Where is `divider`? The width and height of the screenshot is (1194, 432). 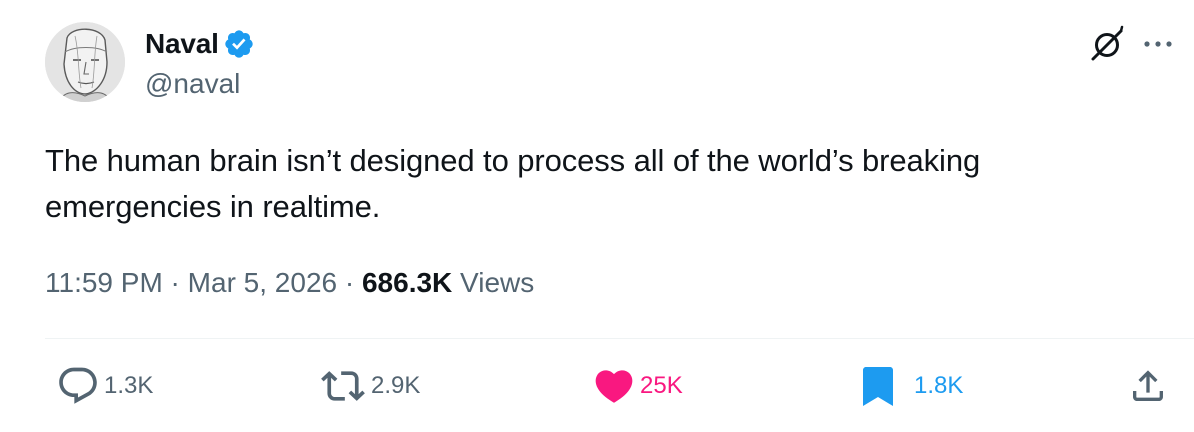 divider is located at coordinates (619, 338).